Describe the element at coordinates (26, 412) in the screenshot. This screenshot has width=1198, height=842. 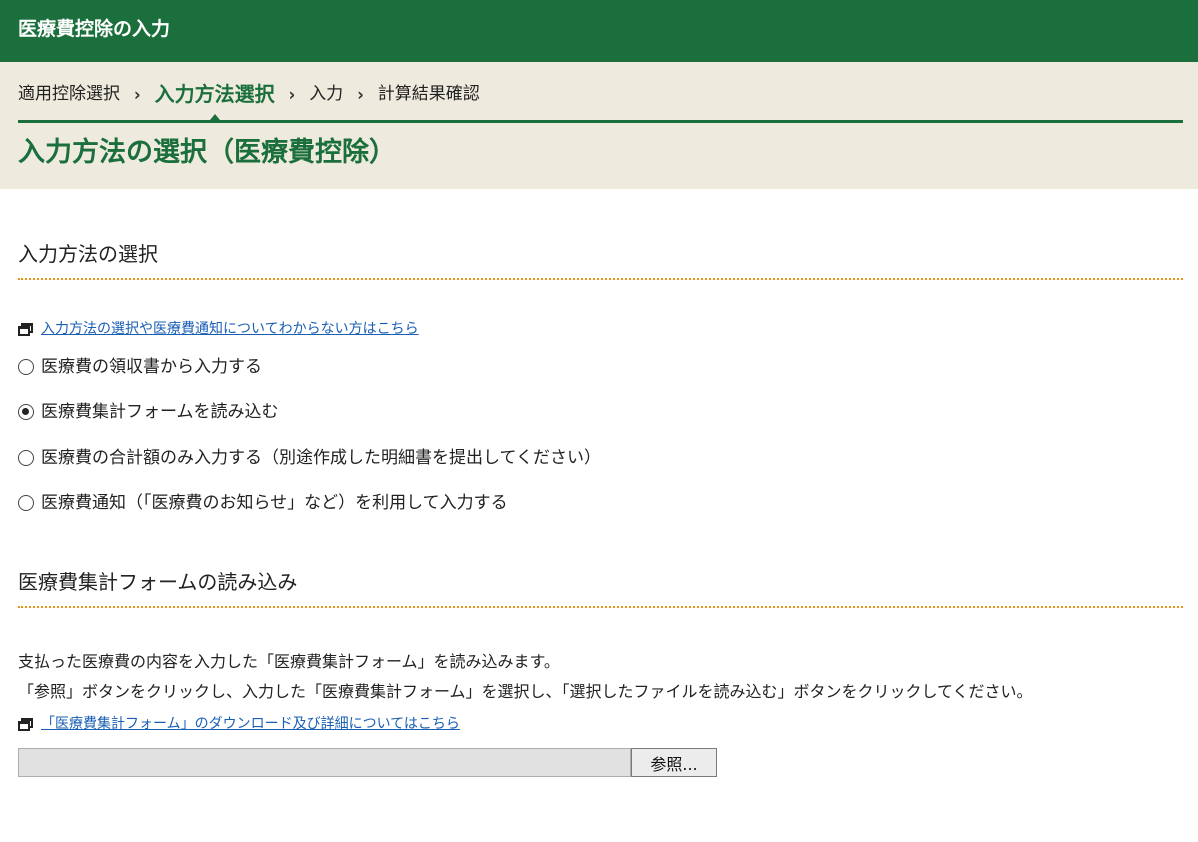
I see `radio-button-selected` at that location.